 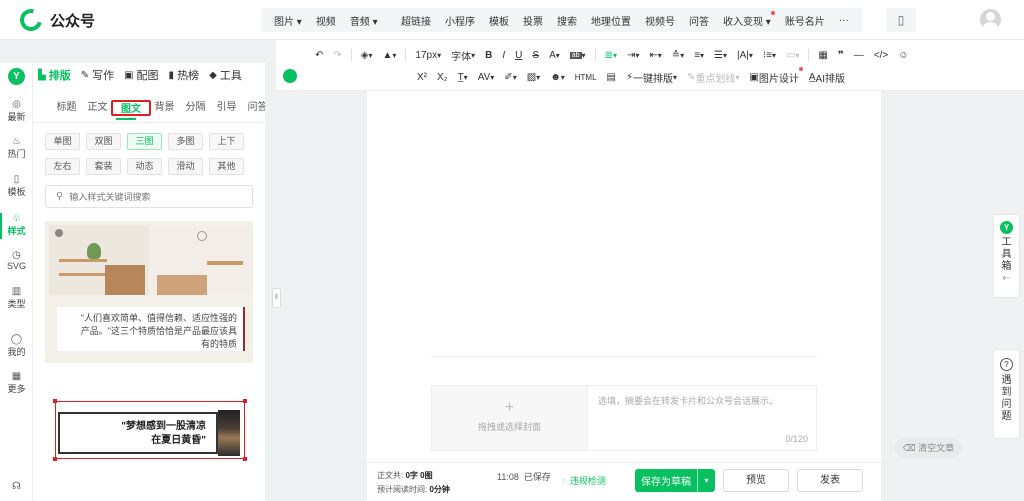 I want to click on emoji-icon: ☺, so click(x=903, y=55).